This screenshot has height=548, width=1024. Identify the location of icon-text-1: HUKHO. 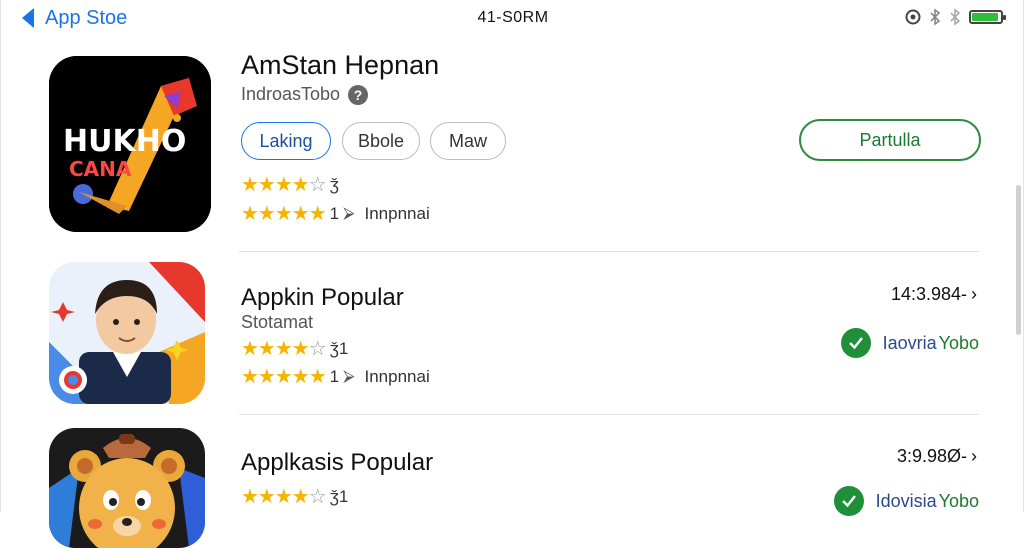
(124, 141).